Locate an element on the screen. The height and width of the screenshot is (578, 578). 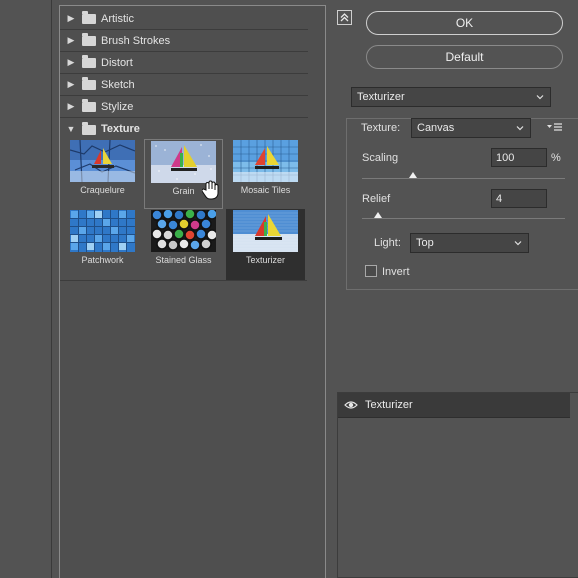
thumbnail-label: Patchwork is located at coordinates (102, 260).